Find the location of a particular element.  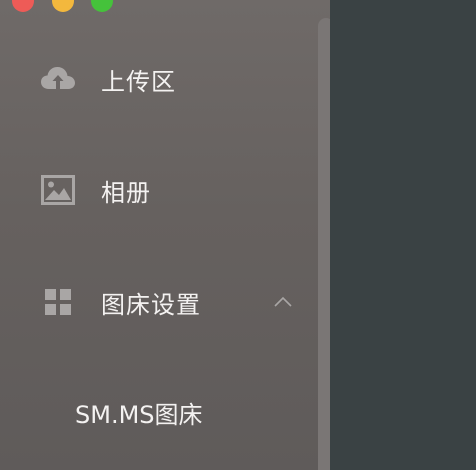

zoom-window-button is located at coordinates (102, 6).